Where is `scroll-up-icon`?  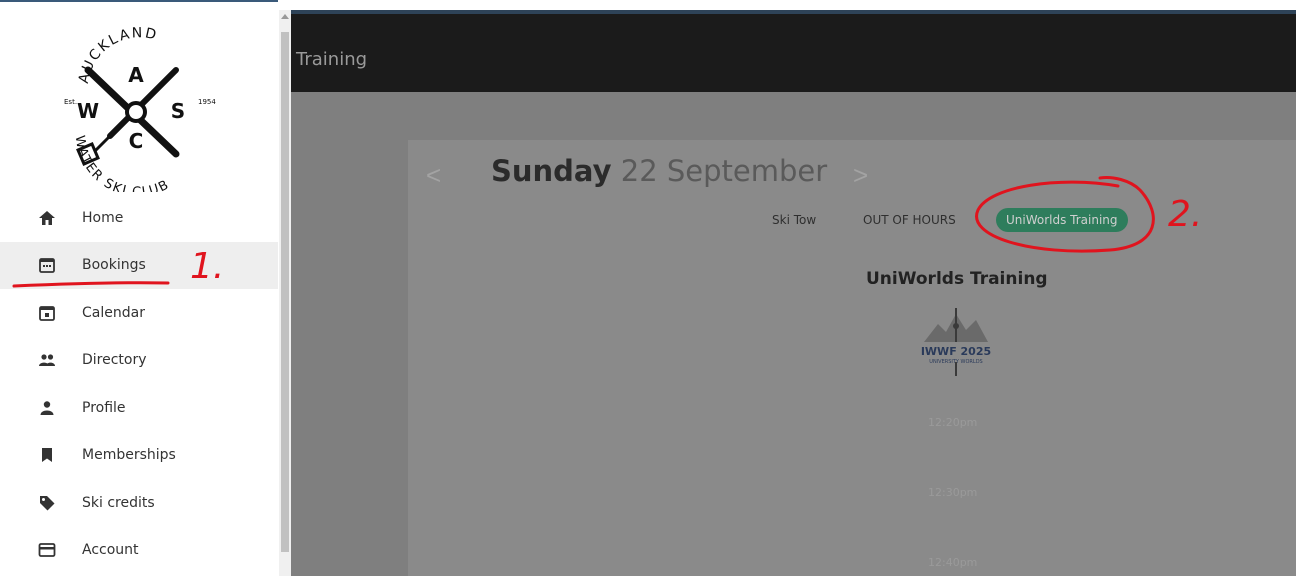
scroll-up-icon is located at coordinates (285, 16).